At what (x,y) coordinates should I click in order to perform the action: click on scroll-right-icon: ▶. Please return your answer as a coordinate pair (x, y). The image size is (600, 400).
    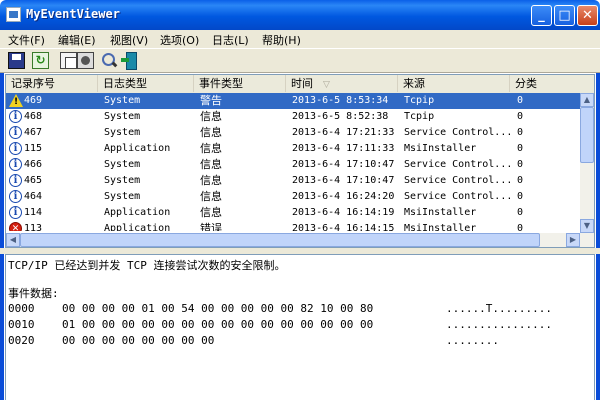
    Looking at the image, I should click on (573, 240).